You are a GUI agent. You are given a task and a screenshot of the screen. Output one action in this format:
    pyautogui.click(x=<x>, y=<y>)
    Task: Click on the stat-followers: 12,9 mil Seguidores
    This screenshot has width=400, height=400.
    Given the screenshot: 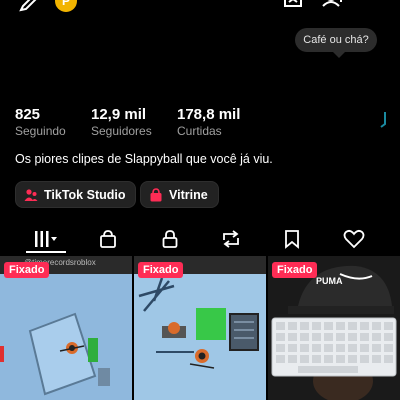 What is the action you would take?
    pyautogui.click(x=121, y=122)
    